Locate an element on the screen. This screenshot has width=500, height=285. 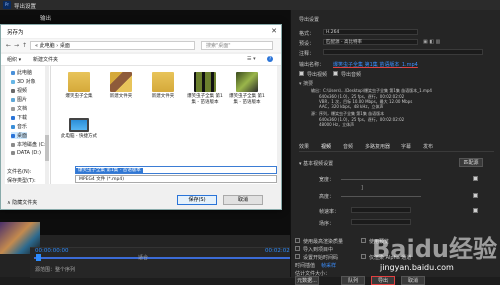
tab-output: 输出 is located at coordinates (45, 18).